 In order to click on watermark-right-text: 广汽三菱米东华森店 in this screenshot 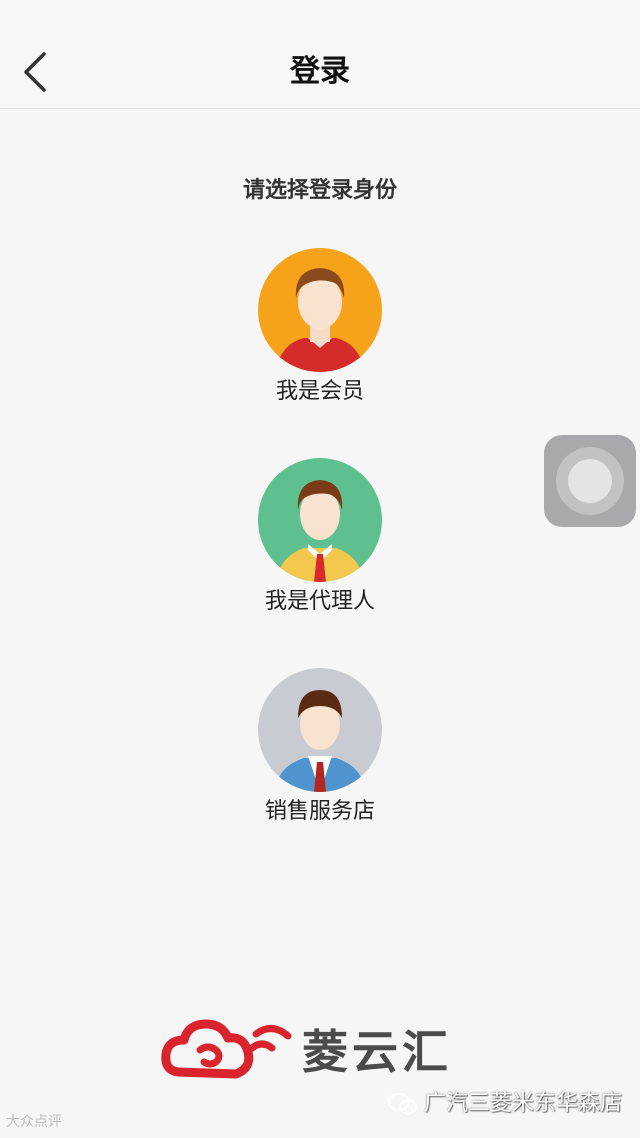, I will do `click(522, 1103)`.